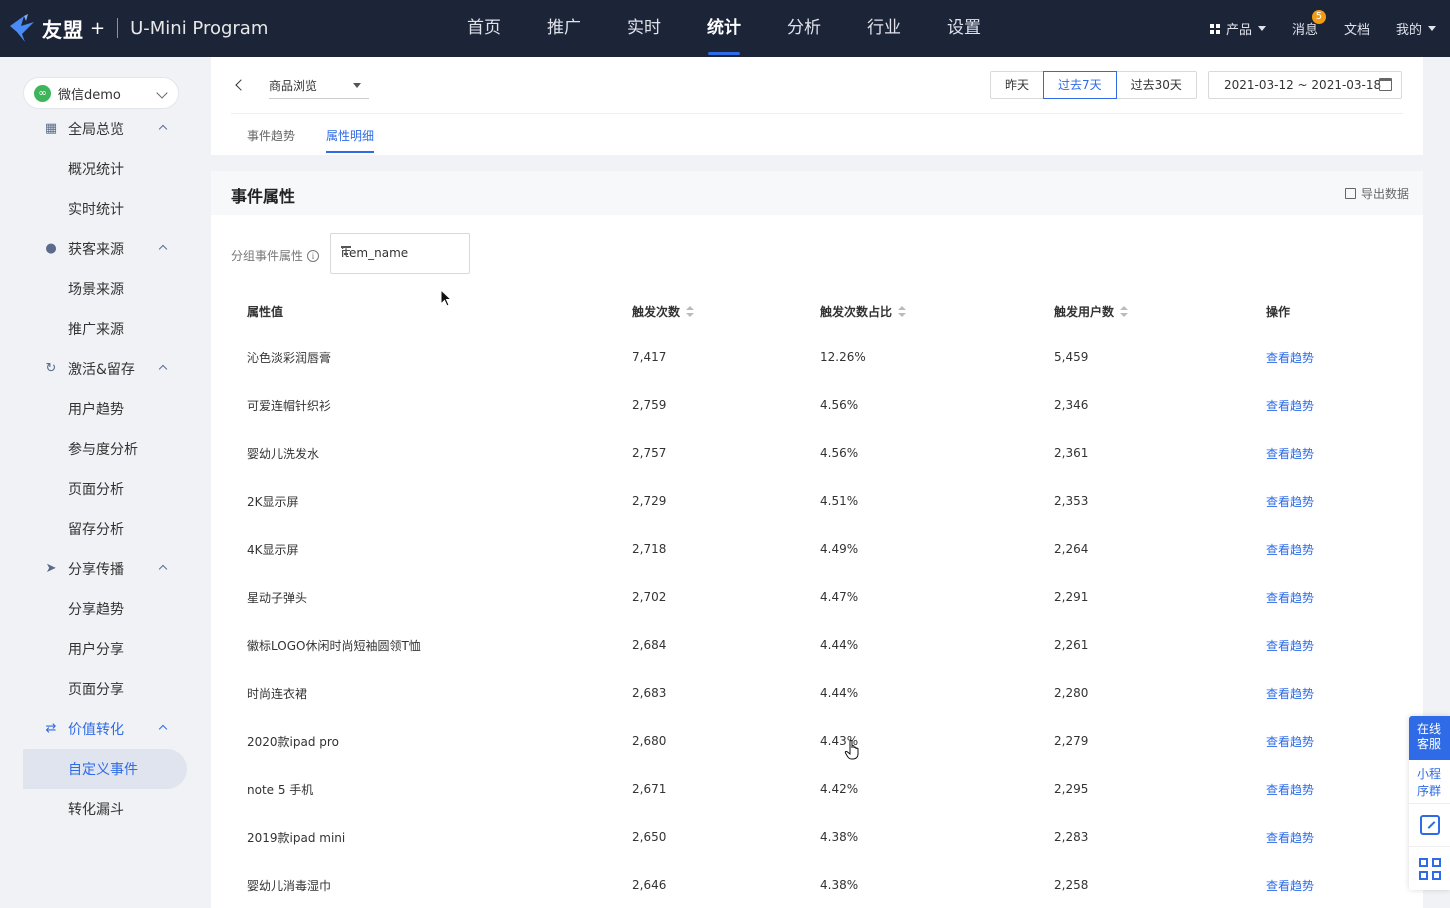 This screenshot has width=1450, height=908. What do you see at coordinates (817, 453) in the screenshot?
I see `table-row: 婴幼儿洗发水 2,757 4.56% 2,361 查看趋势` at bounding box center [817, 453].